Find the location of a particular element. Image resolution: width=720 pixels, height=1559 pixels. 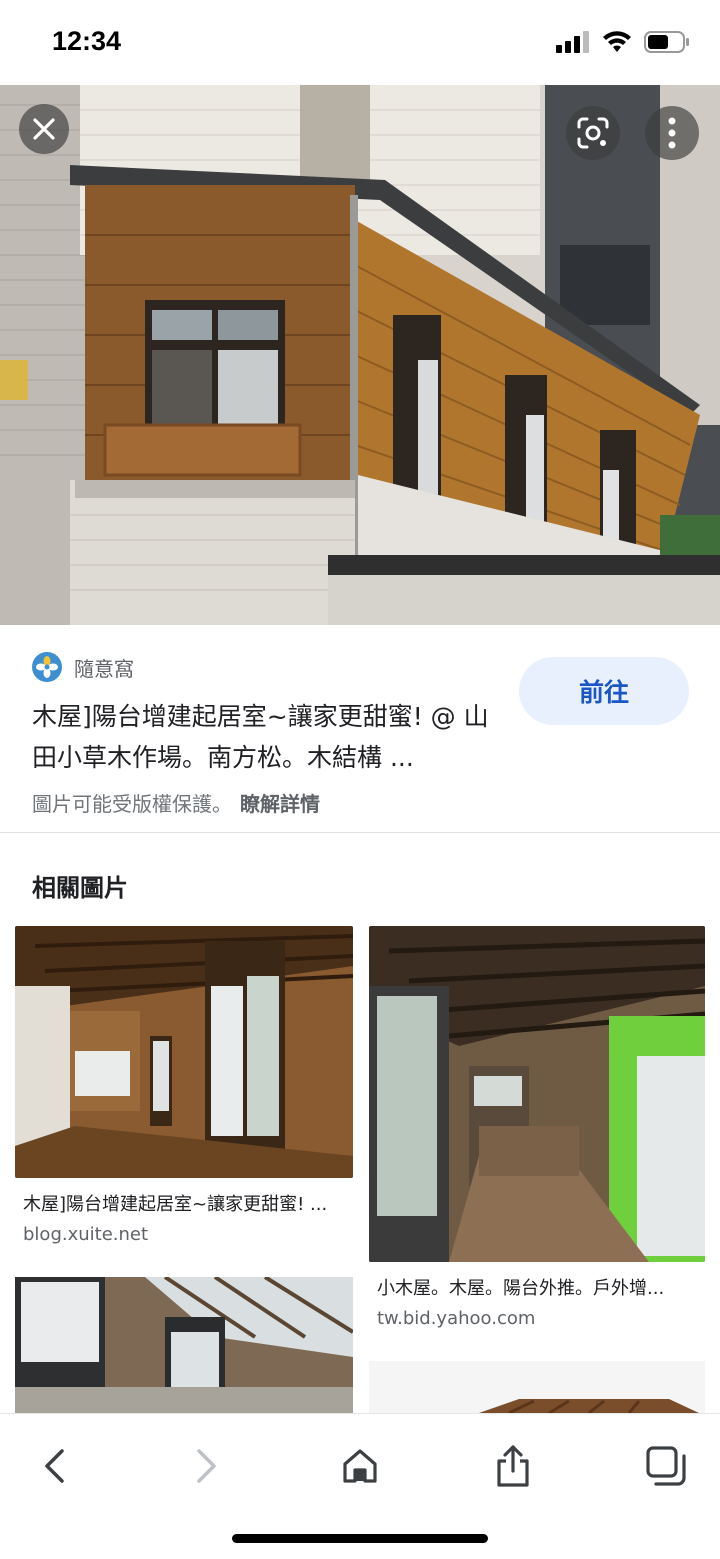

tabs-icon is located at coordinates (666, 1466).